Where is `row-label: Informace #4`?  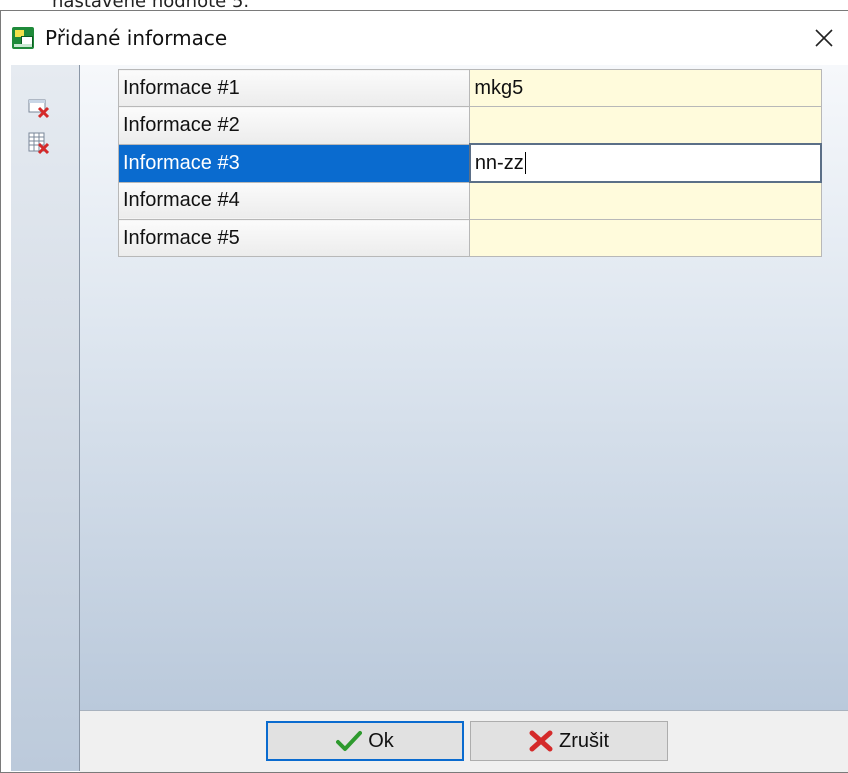
row-label: Informace #4 is located at coordinates (294, 200).